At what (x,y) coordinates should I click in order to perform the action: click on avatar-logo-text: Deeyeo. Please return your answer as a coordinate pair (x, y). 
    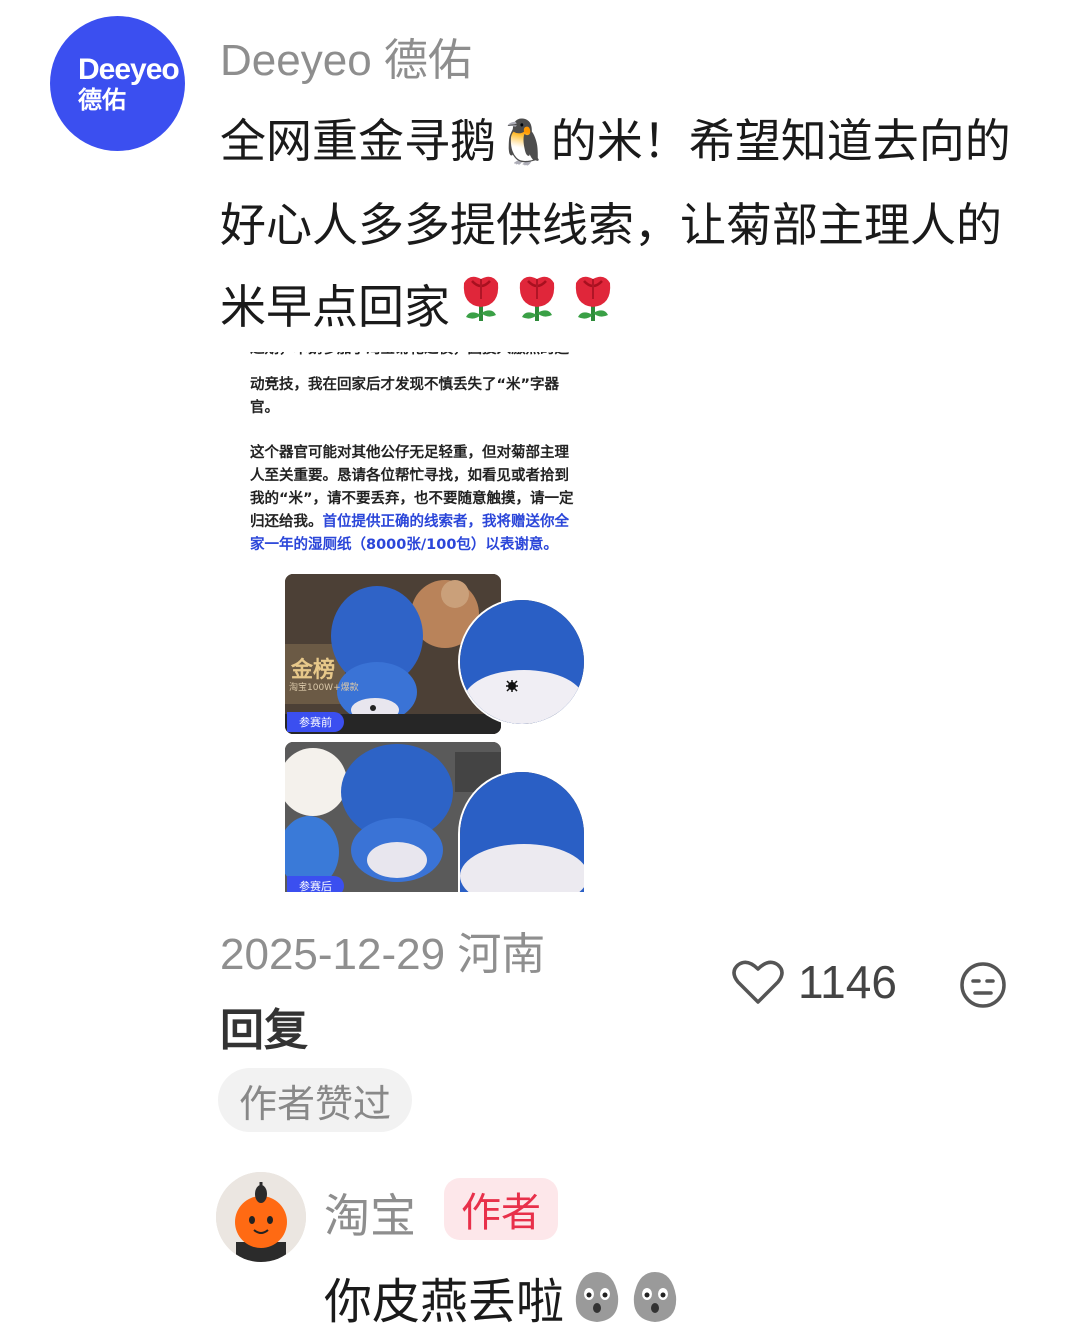
    Looking at the image, I should click on (129, 69).